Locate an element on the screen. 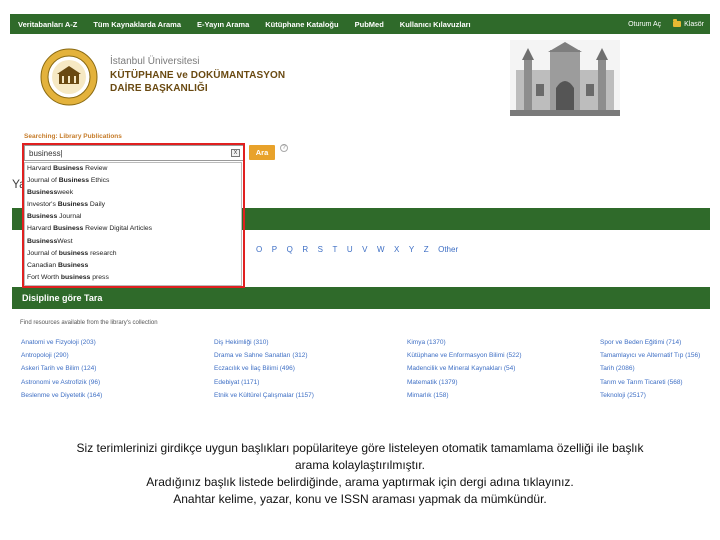 This screenshot has width=720, height=540. discipline-link: Mimarlık (158) is located at coordinates (464, 395).